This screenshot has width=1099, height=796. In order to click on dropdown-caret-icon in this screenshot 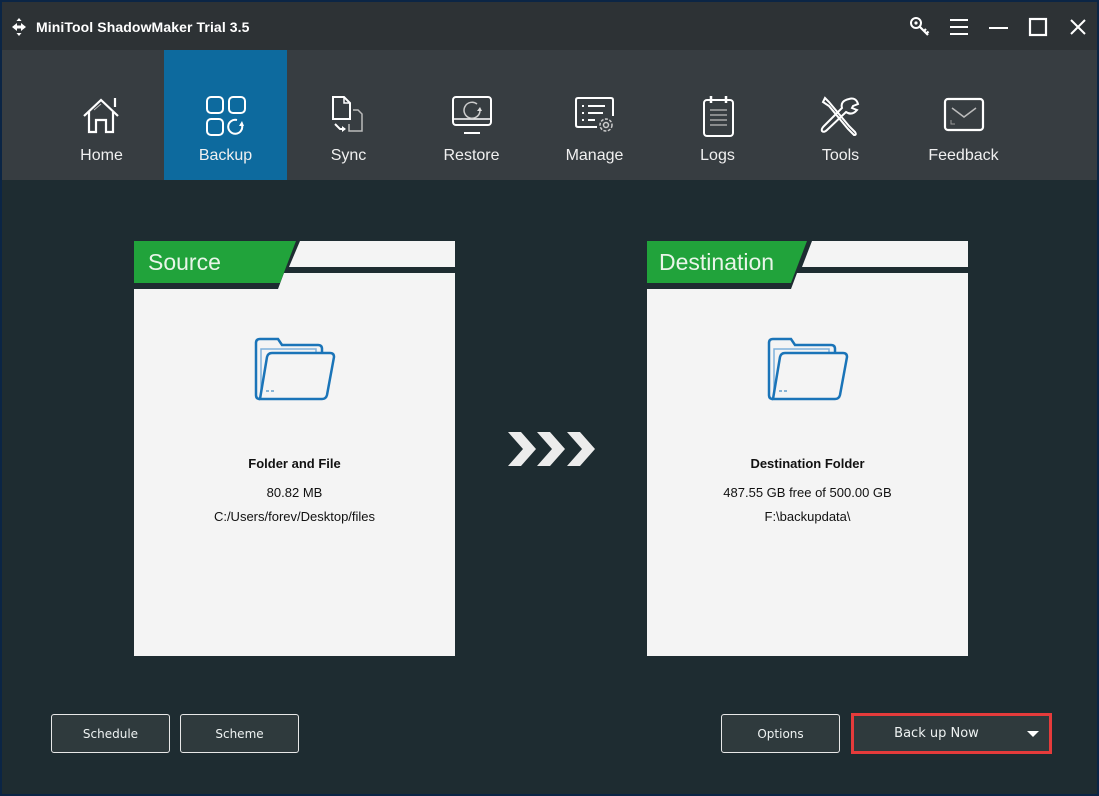, I will do `click(1033, 734)`.